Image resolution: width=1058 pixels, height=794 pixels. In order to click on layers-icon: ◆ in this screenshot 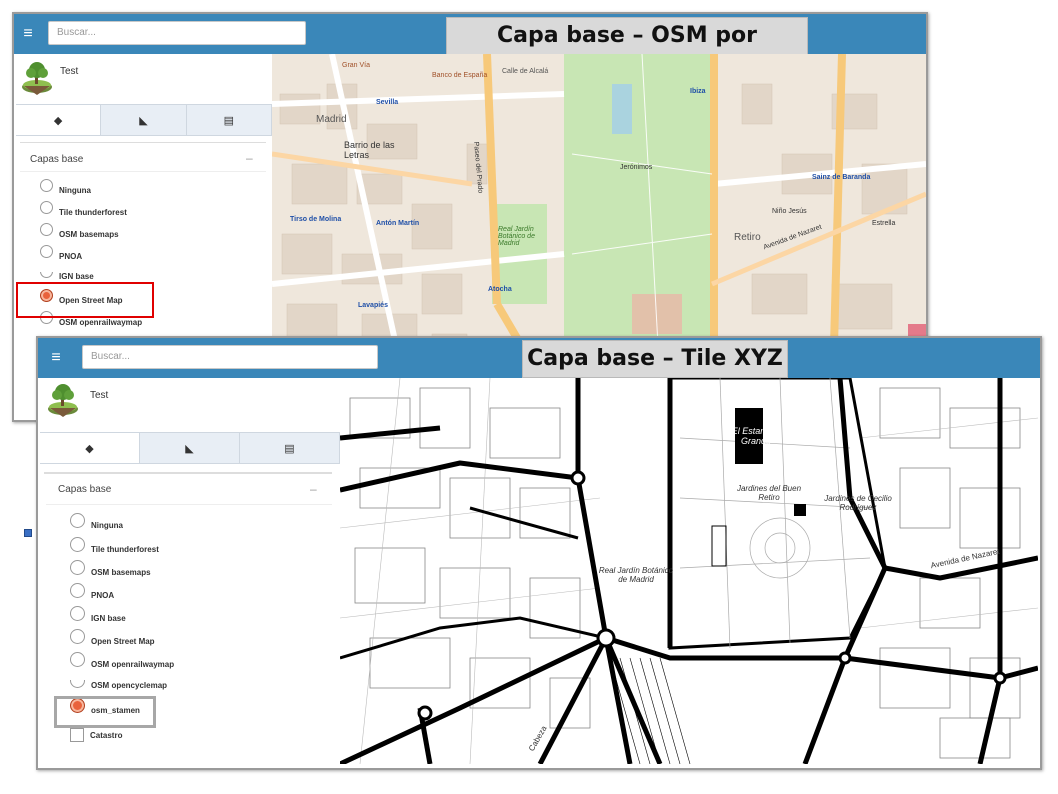, I will do `click(89, 448)`.